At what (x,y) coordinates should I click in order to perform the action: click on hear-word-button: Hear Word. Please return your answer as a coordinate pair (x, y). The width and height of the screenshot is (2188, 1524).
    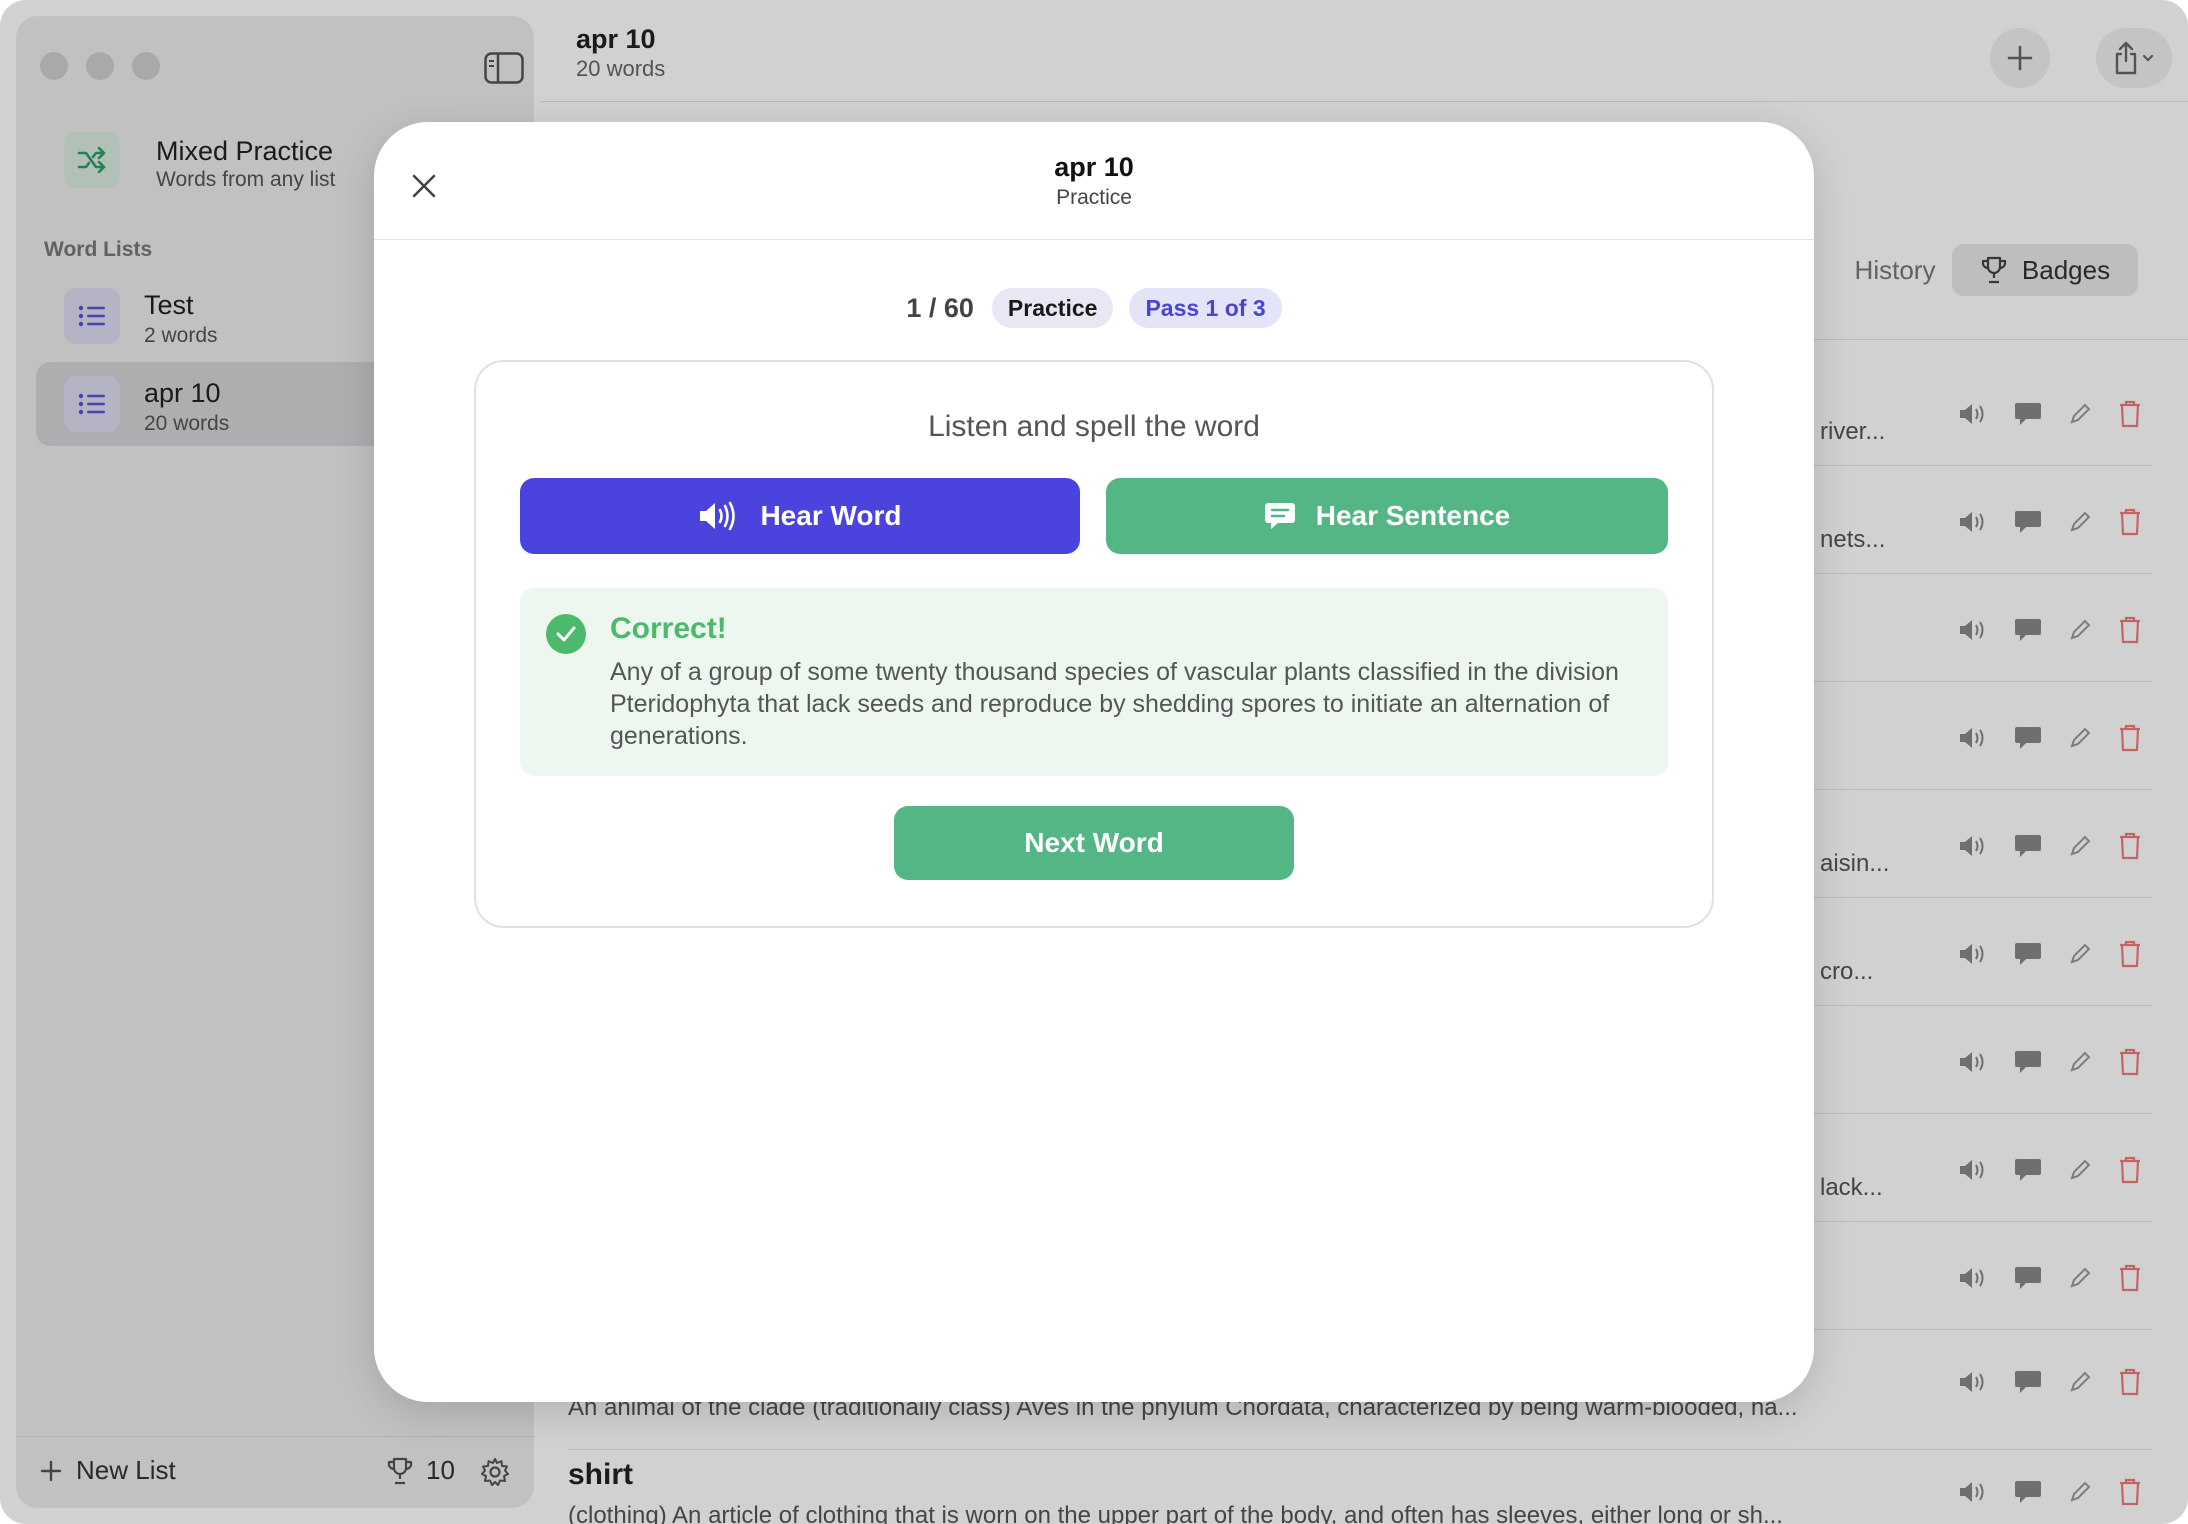
    Looking at the image, I should click on (800, 516).